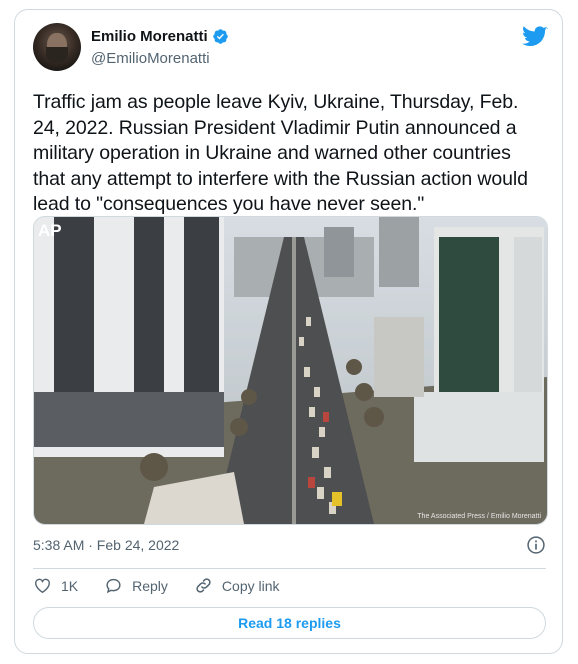 Image resolution: width=578 pixels, height=664 pixels. Describe the element at coordinates (50, 230) in the screenshot. I see `ap-logo: AP` at that location.